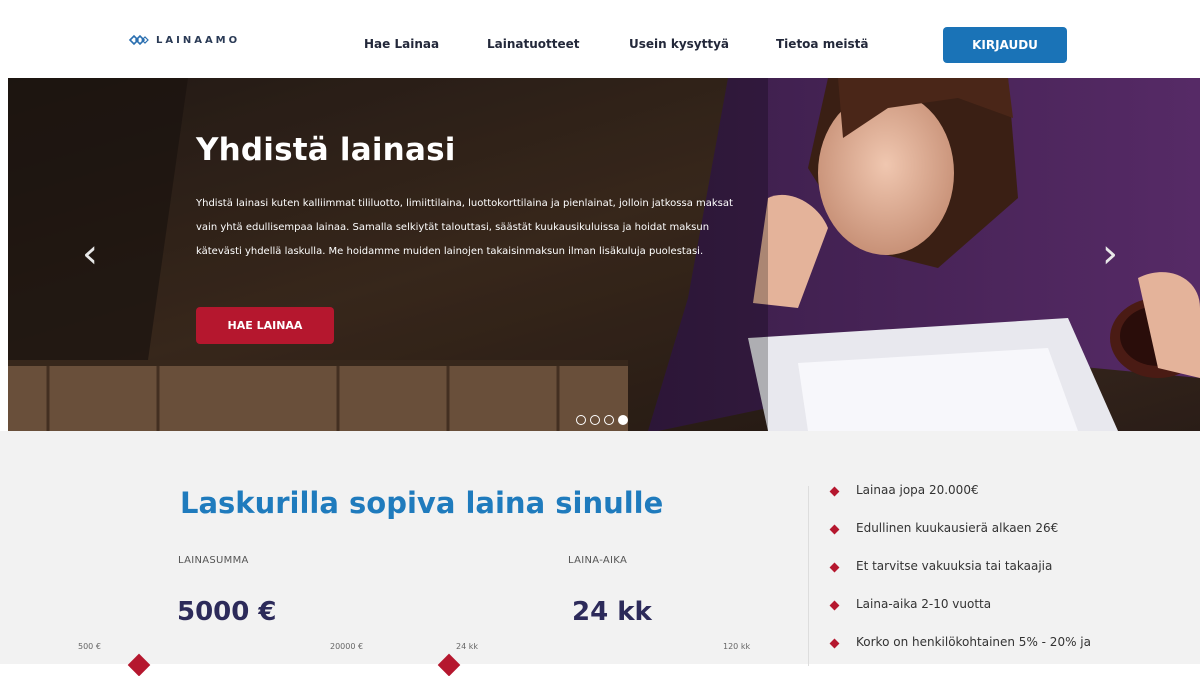  I want to click on list-item: Et tarvitse vakuuksia tai takaajia, so click(1014, 578).